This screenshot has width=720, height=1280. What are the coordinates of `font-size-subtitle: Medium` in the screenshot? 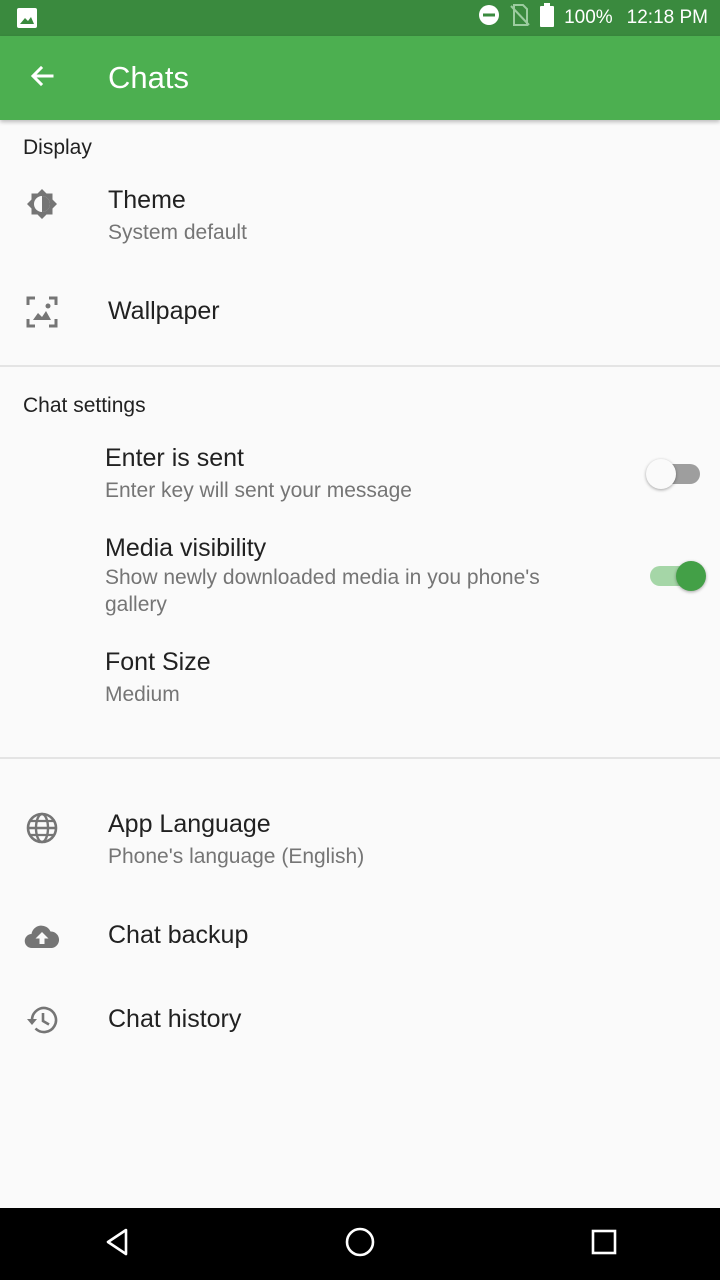 It's located at (142, 694).